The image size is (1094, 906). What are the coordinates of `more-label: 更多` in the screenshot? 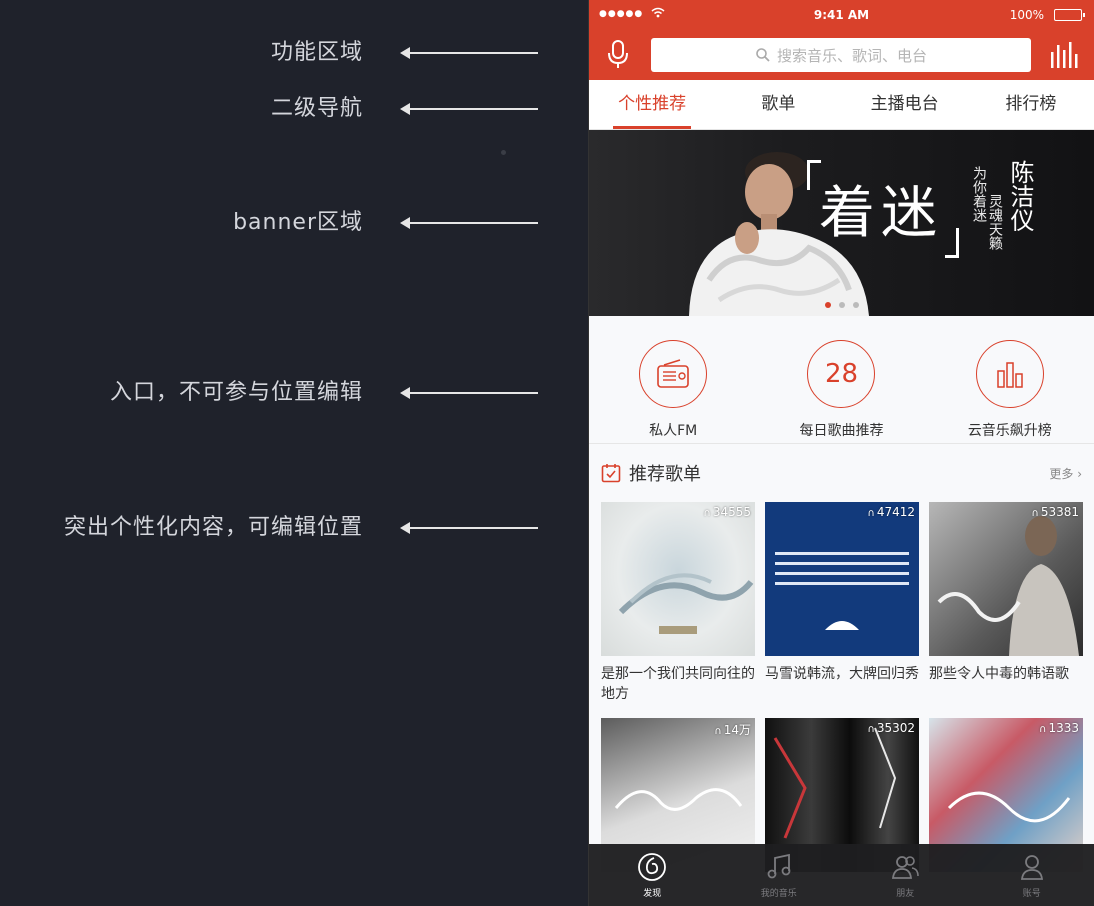 It's located at (1061, 473).